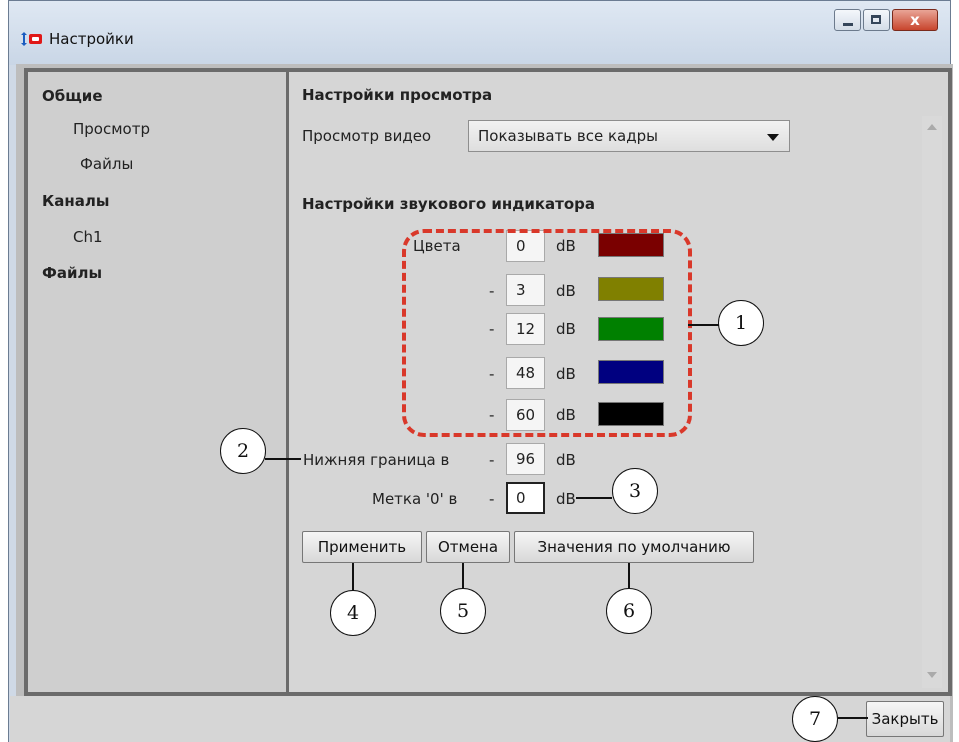  What do you see at coordinates (106, 164) in the screenshot?
I see `sidebar-item-files-sub: Файлы` at bounding box center [106, 164].